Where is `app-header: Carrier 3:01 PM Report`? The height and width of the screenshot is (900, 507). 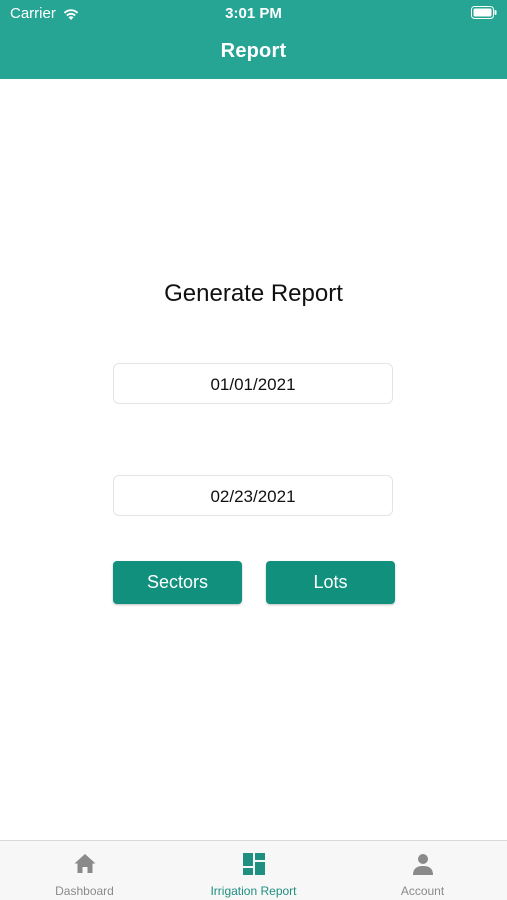
app-header: Carrier 3:01 PM Report is located at coordinates (253, 39).